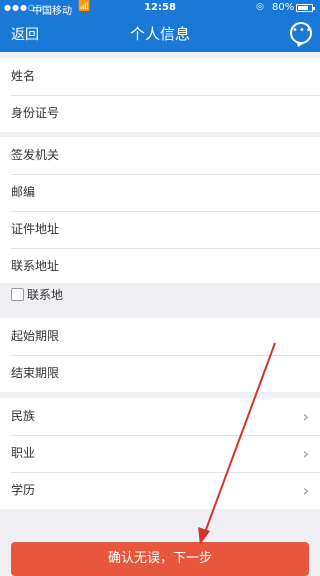 This screenshot has width=320, height=576. Describe the element at coordinates (239, 439) in the screenshot. I see `annotation-arrow-line` at that location.